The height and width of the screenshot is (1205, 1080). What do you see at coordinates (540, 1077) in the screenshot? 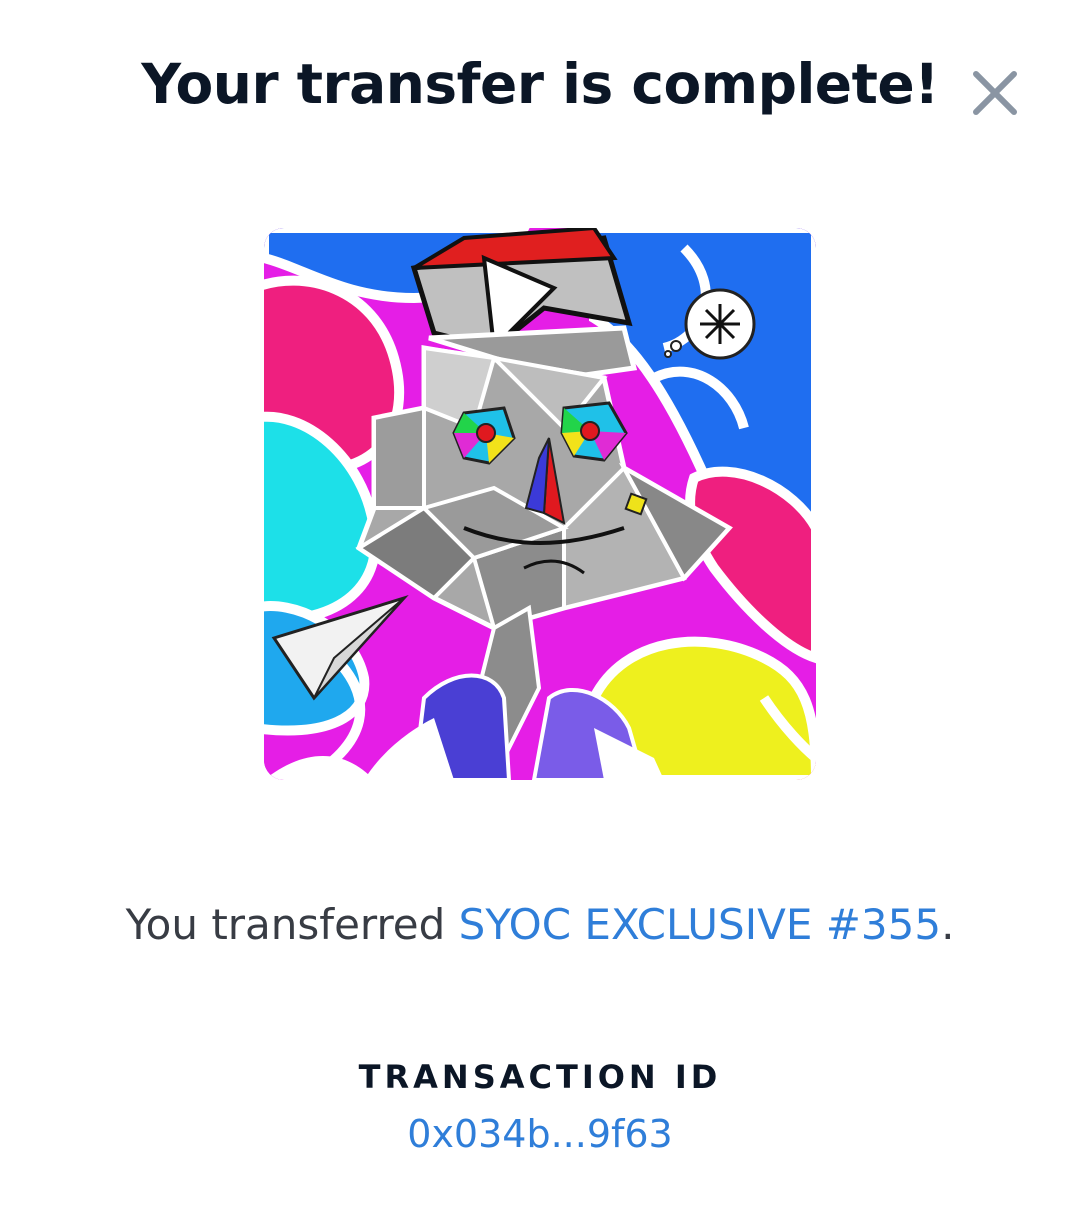
I see `transaction-id-label: TRANSACTION ID` at bounding box center [540, 1077].